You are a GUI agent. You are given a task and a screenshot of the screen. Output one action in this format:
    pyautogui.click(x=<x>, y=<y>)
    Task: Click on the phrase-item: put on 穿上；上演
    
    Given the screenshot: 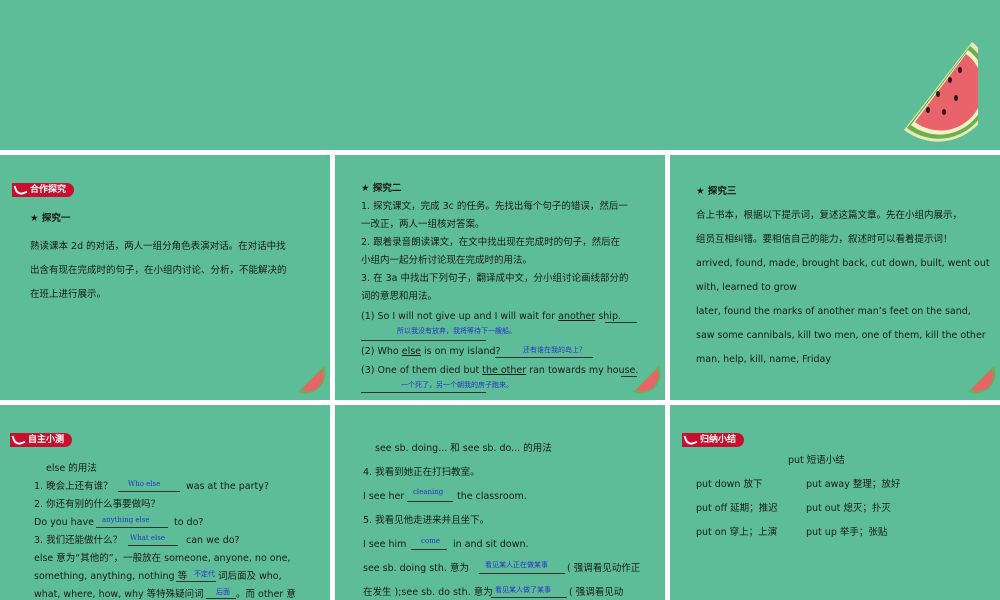 What is the action you would take?
    pyautogui.click(x=737, y=532)
    